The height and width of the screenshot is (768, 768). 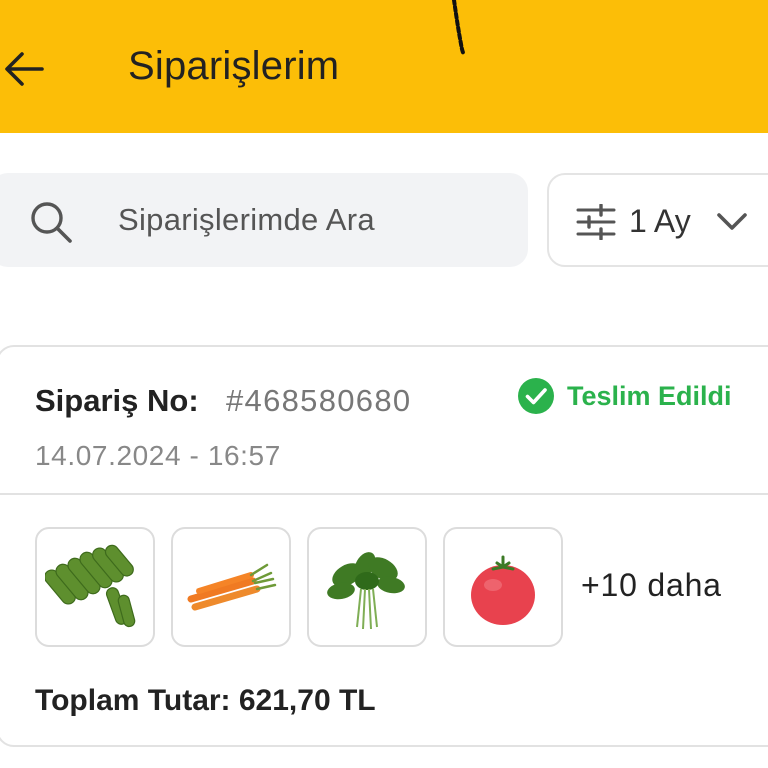 I want to click on product-thumbnail-arugula, so click(x=367, y=587).